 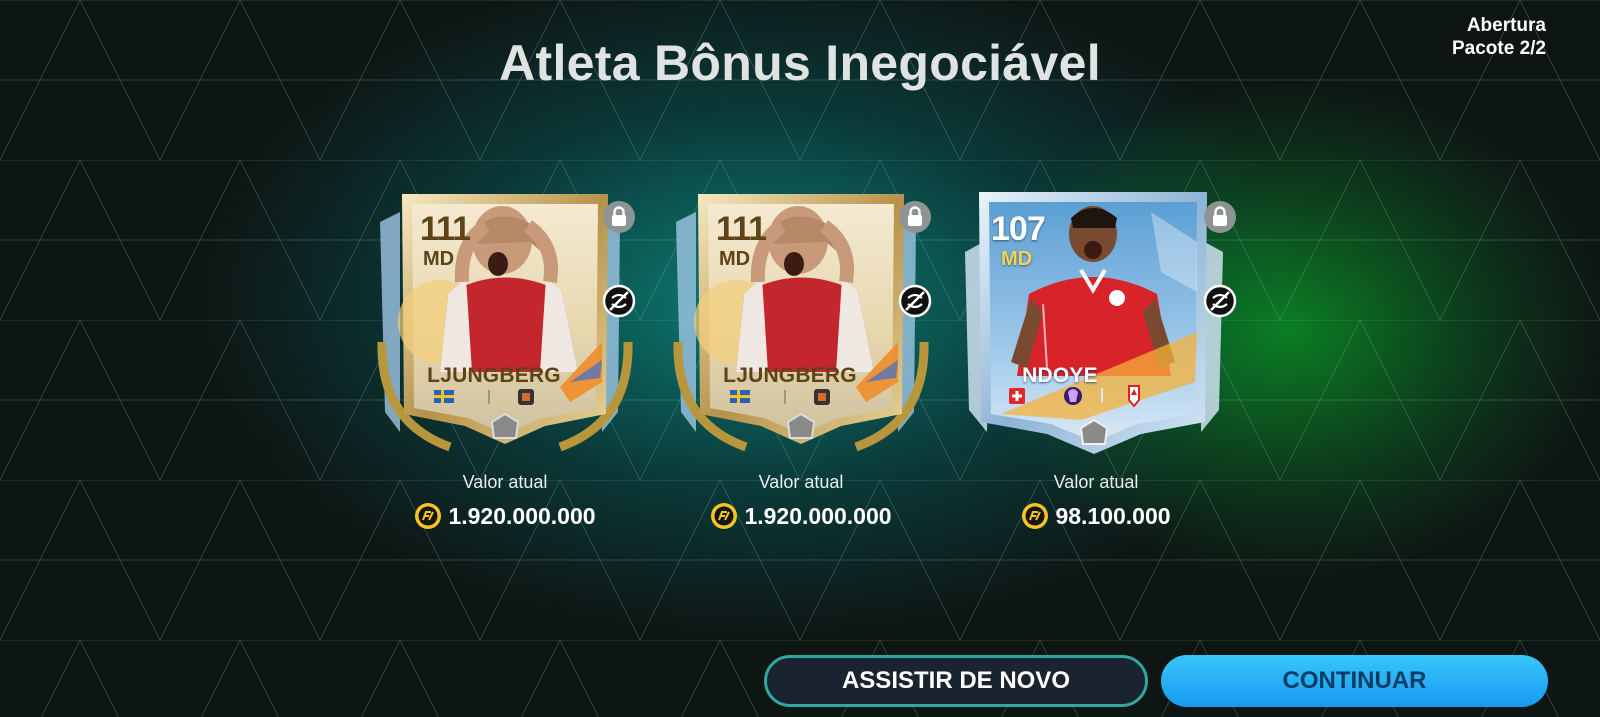 I want to click on card-rating: 107, so click(x=1018, y=229).